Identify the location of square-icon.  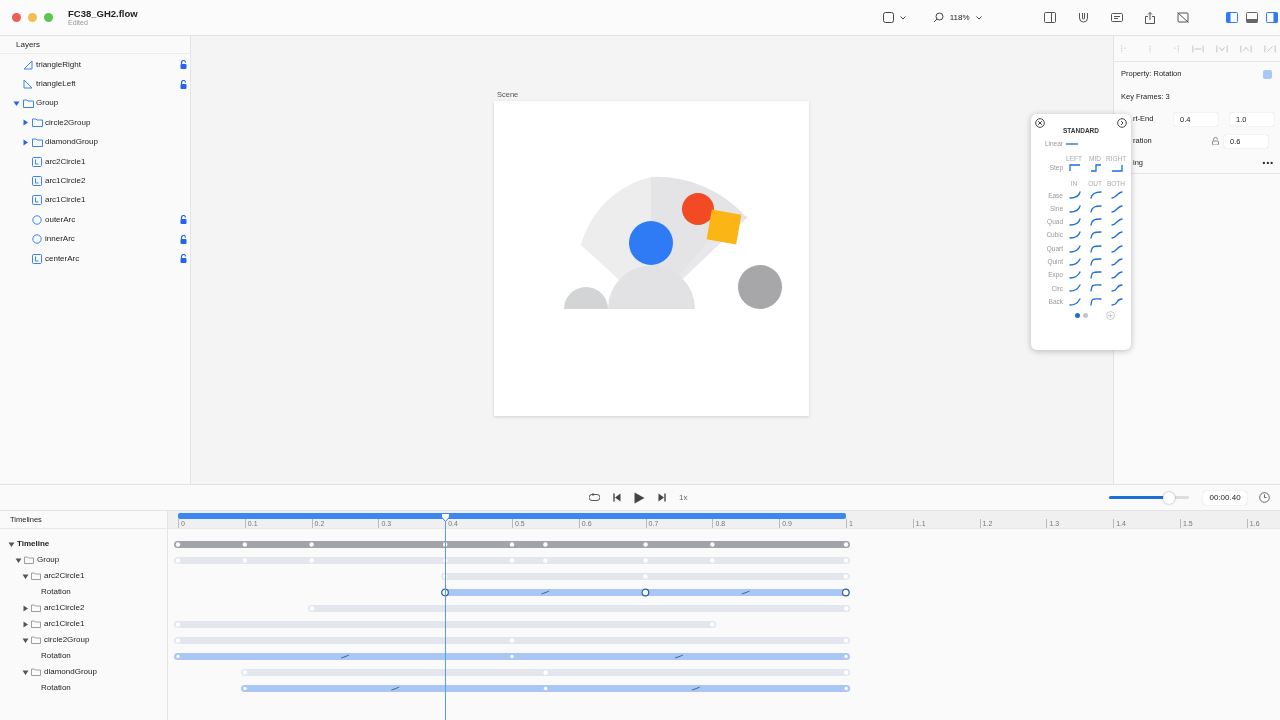
(888, 17).